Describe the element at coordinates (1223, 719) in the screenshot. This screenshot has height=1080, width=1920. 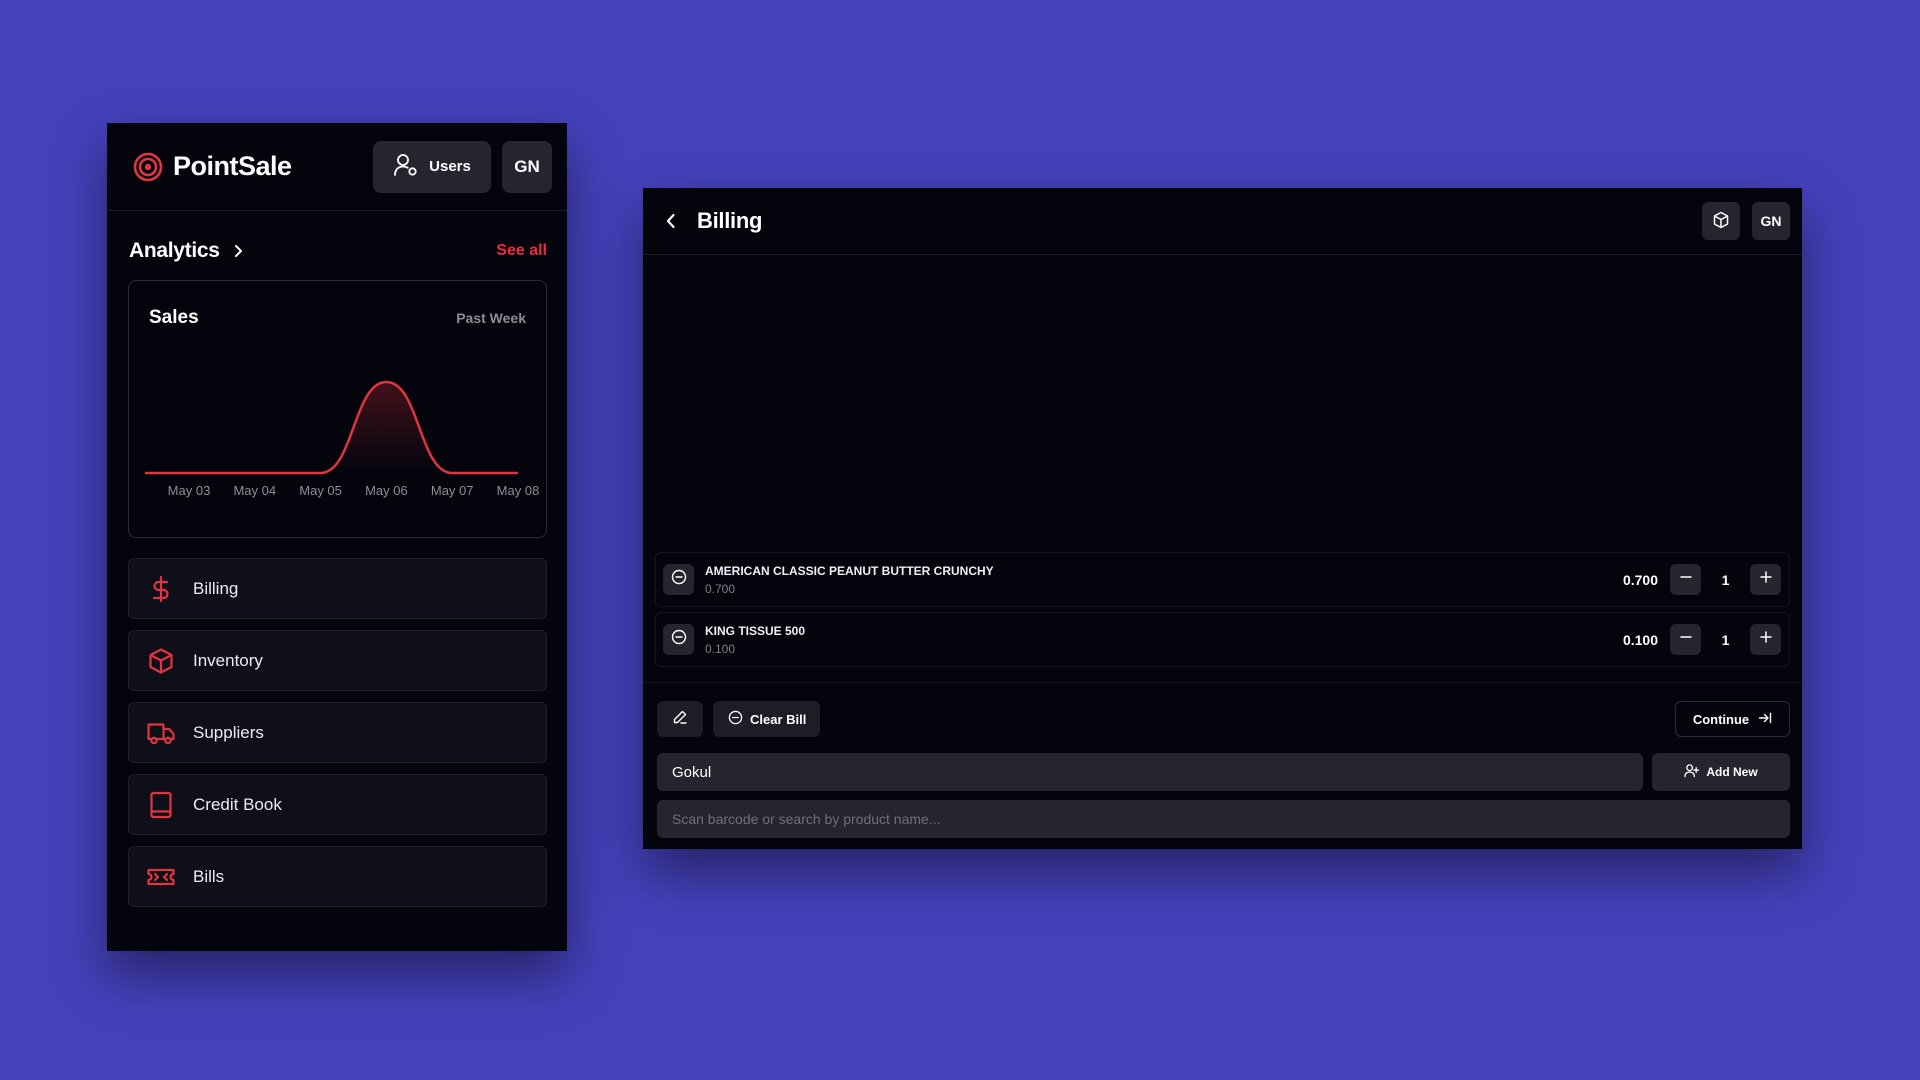
I see `bill-actions: Clear Bill Continue` at that location.